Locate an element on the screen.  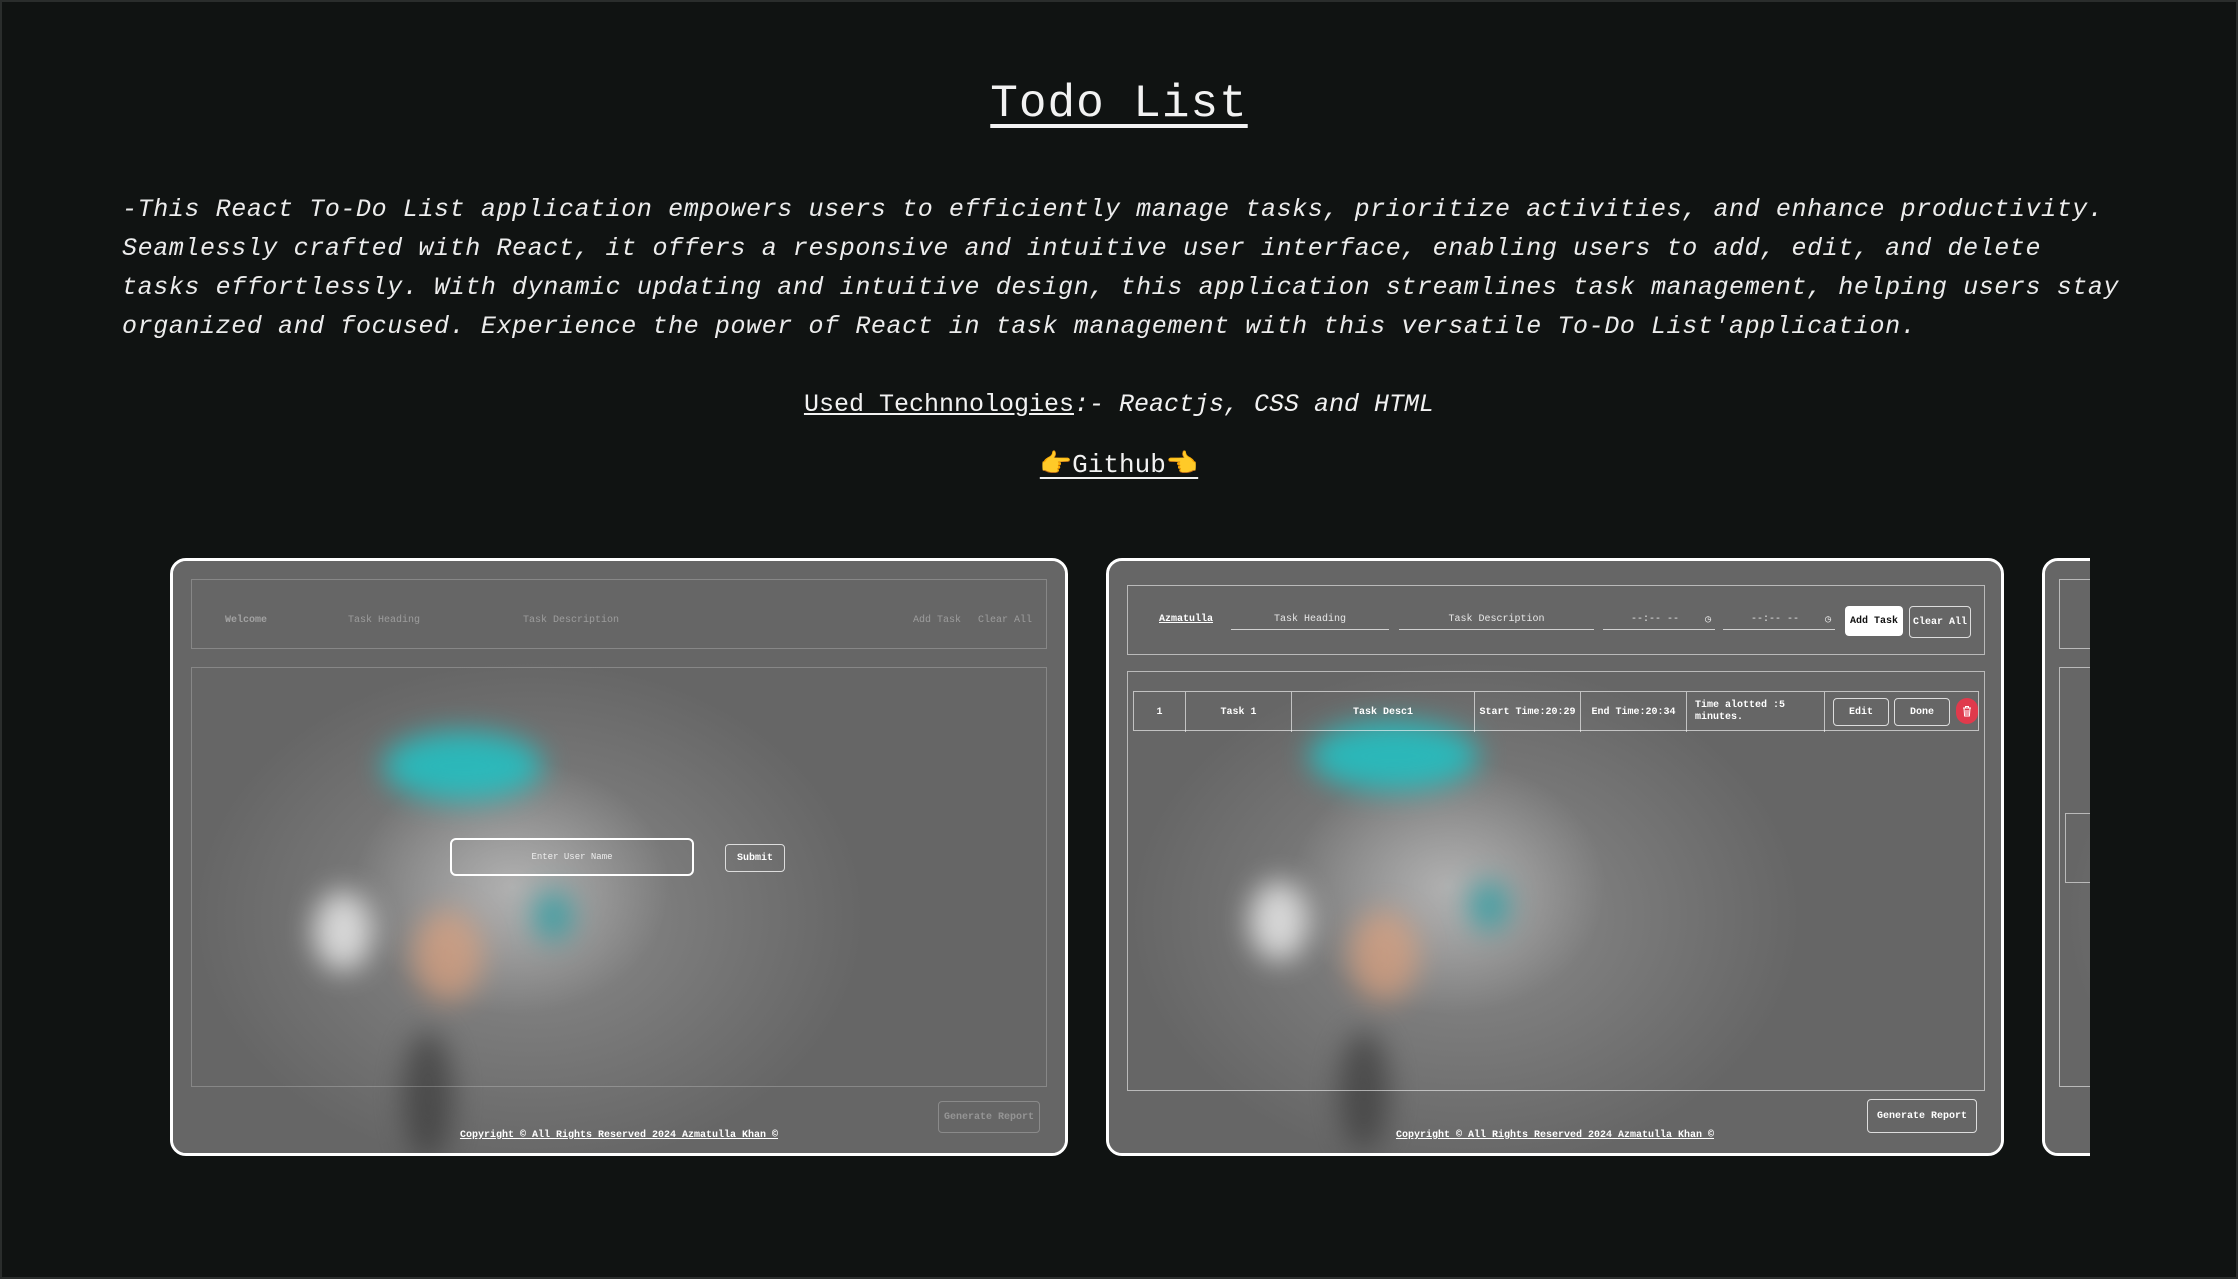
nav-welcome: Welcome is located at coordinates (246, 620).